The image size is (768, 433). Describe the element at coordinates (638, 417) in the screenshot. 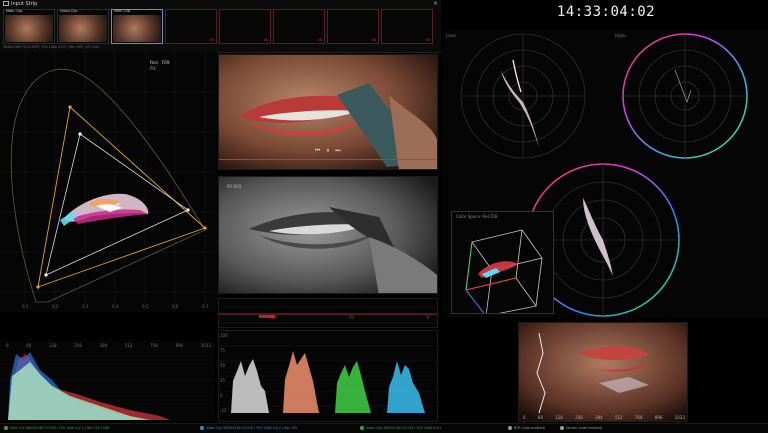

I see `waveform-overlay-tick: 768` at that location.